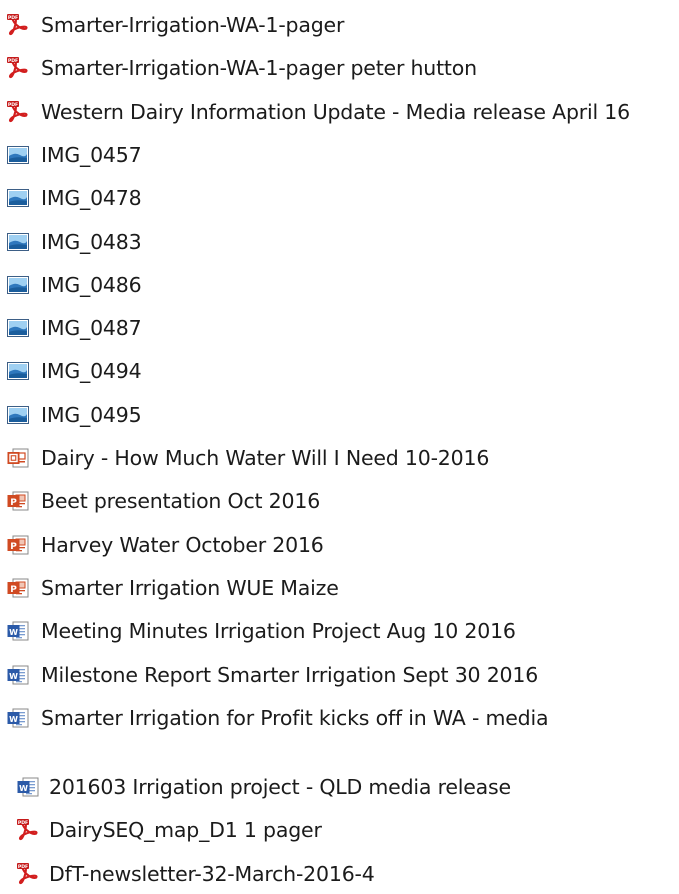  I want to click on file-name-label: IMG_0494, so click(91, 371).